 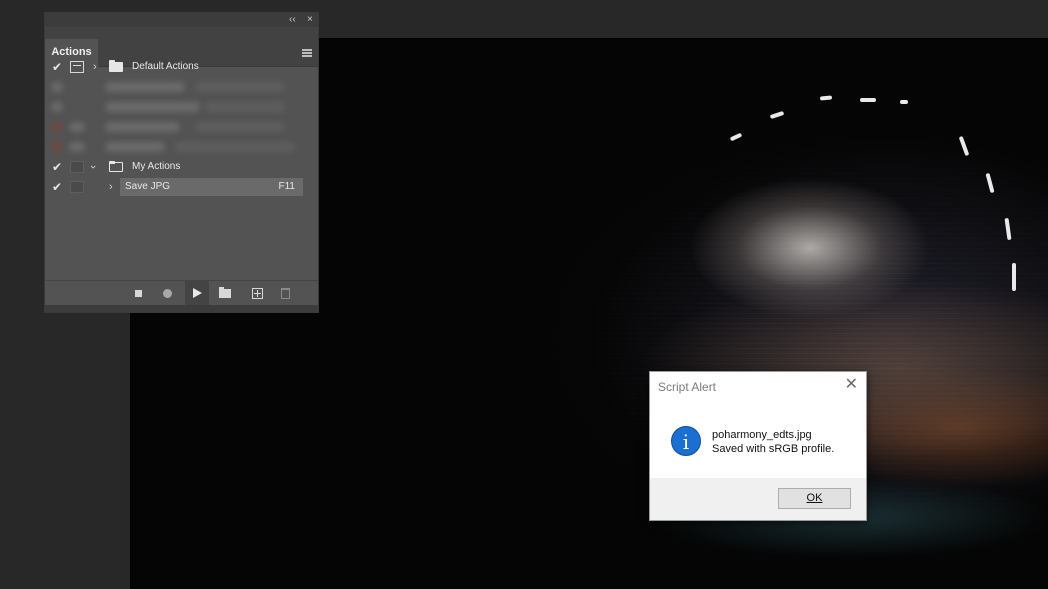 I want to click on new-action-button, so click(x=257, y=293).